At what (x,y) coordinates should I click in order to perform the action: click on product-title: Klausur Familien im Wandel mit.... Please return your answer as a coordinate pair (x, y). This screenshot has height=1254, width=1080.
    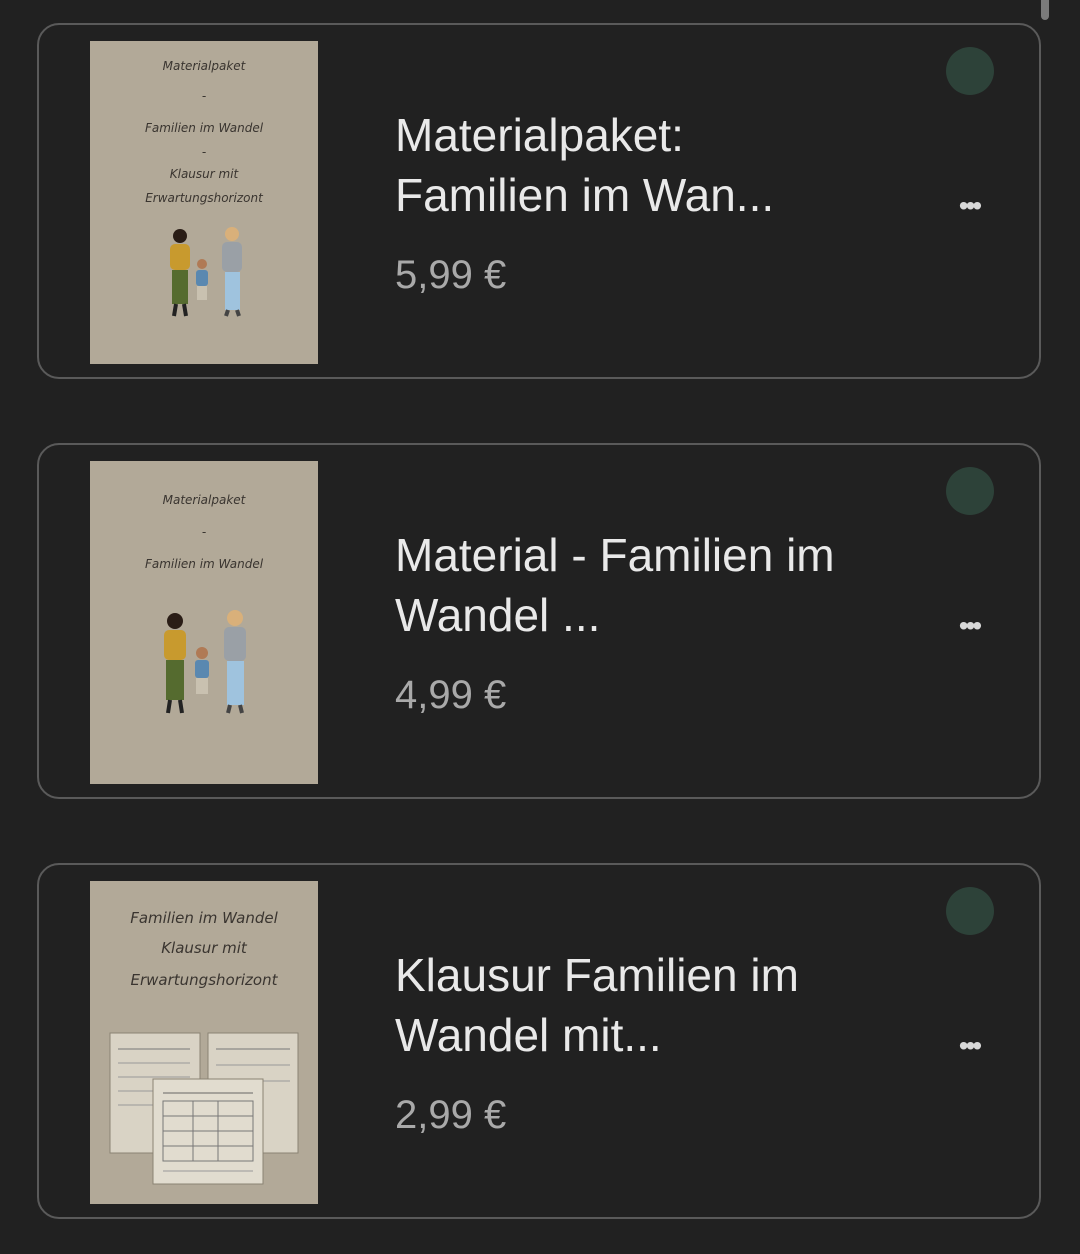
    Looking at the image, I should click on (665, 1005).